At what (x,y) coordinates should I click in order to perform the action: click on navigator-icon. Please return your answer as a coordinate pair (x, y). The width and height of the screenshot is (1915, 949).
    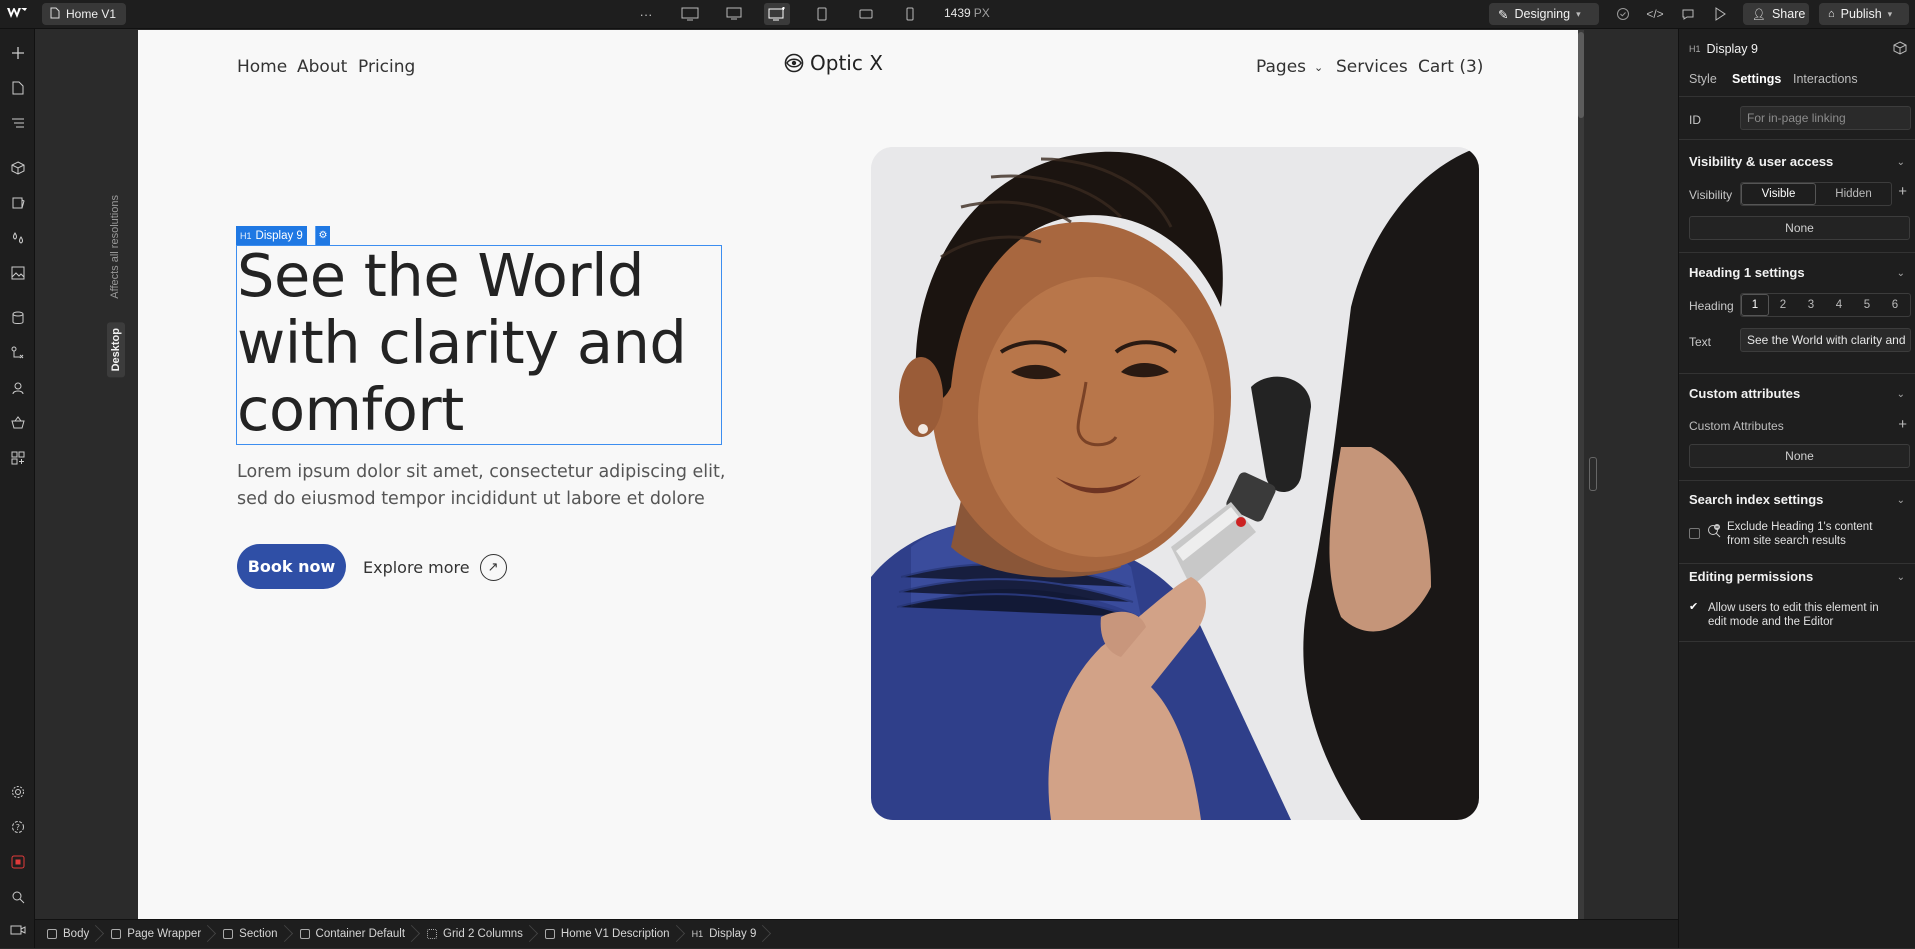
    Looking at the image, I should click on (17, 122).